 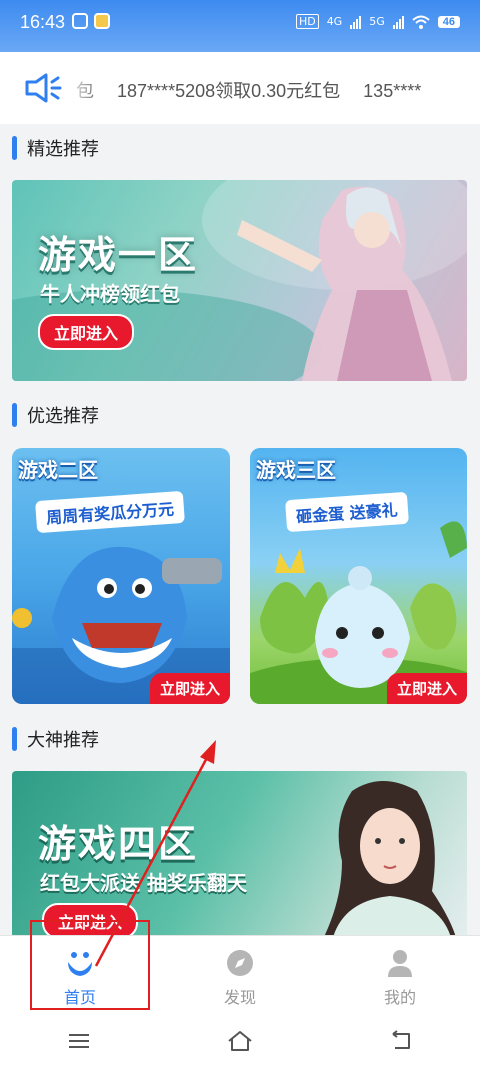 I want to click on section-featured-title: 精选推荐, so click(x=55, y=148).